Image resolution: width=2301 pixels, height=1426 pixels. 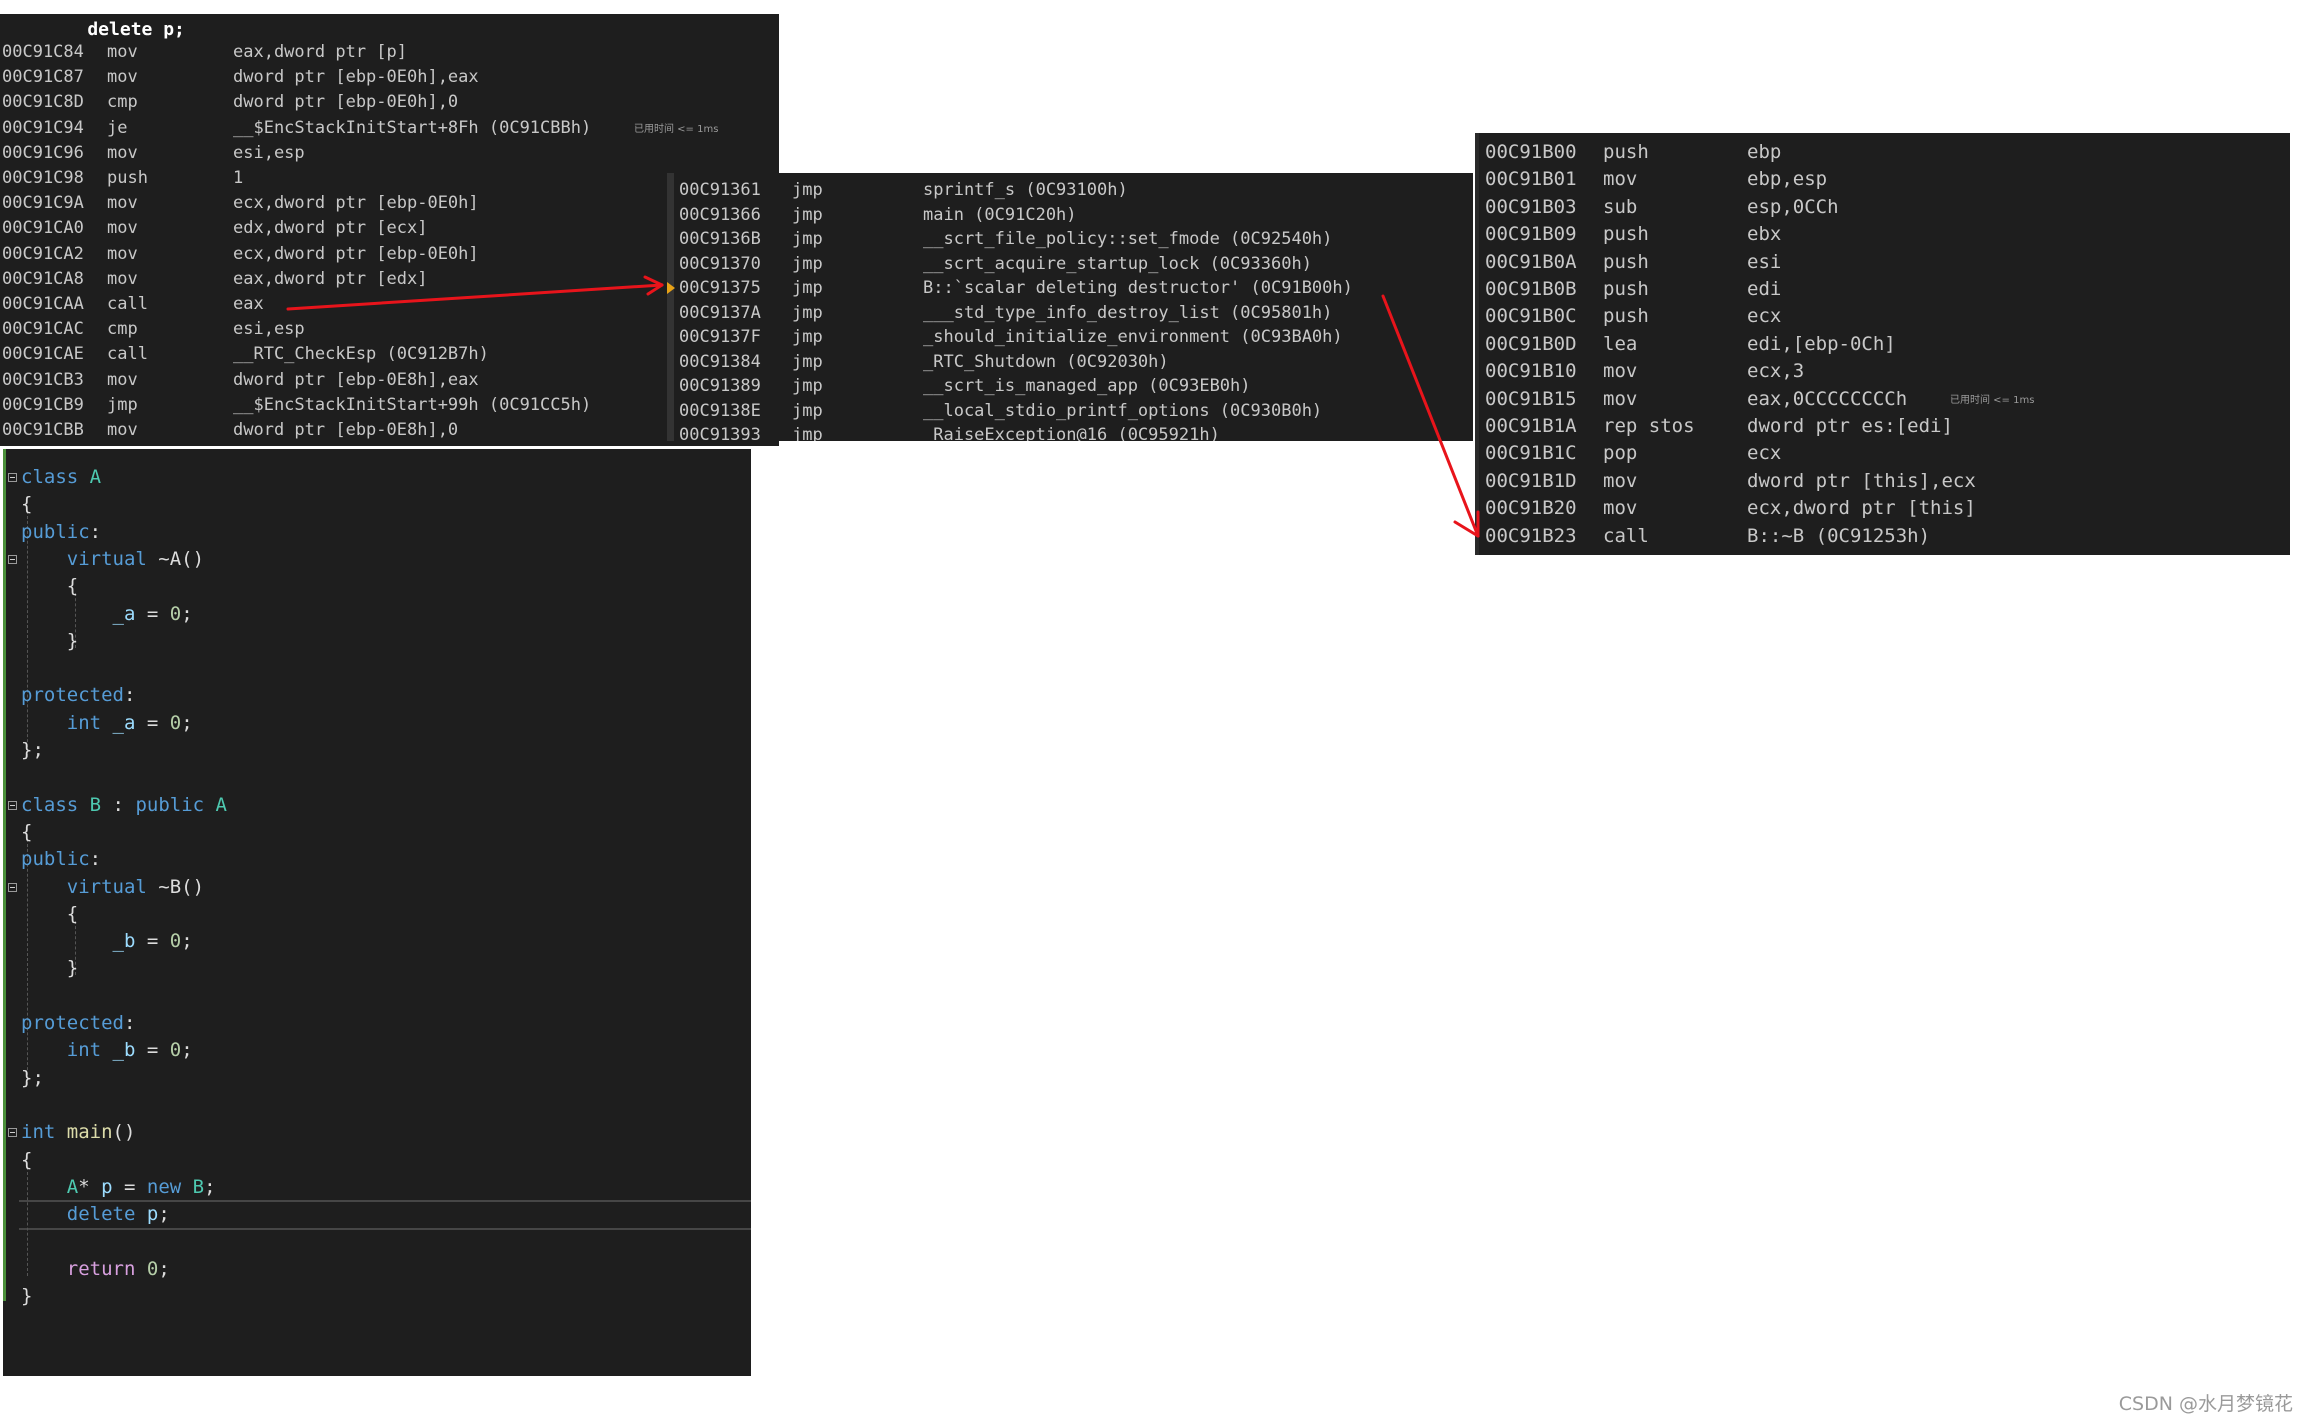 I want to click on disasm-row: 00C91C8D cmp dword ptr [ebp-0E0h],0, so click(x=389, y=102).